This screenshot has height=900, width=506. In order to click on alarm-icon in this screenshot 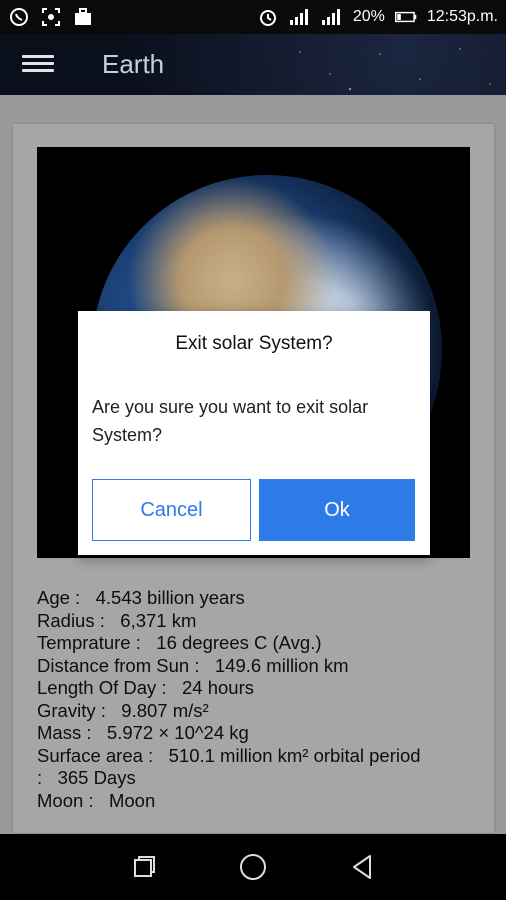, I will do `click(268, 17)`.